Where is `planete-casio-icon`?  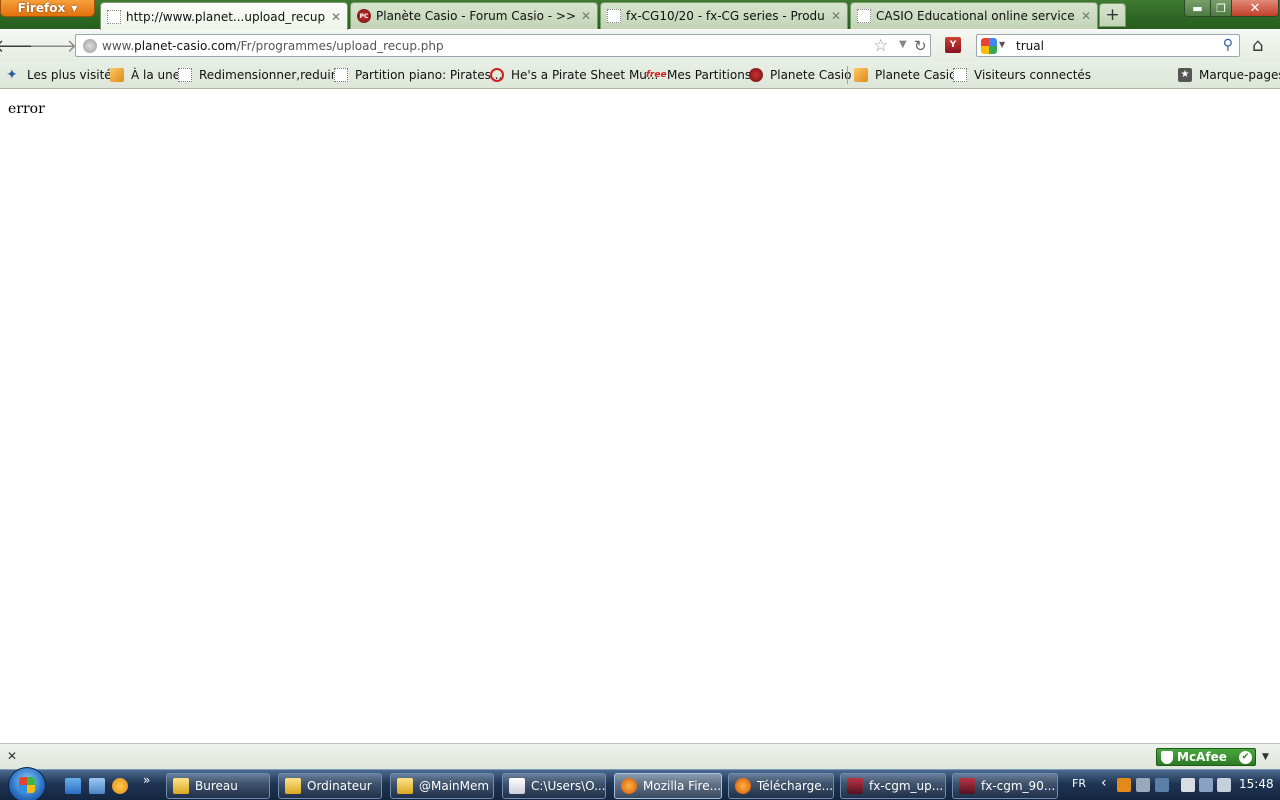 planete-casio-icon is located at coordinates (756, 75).